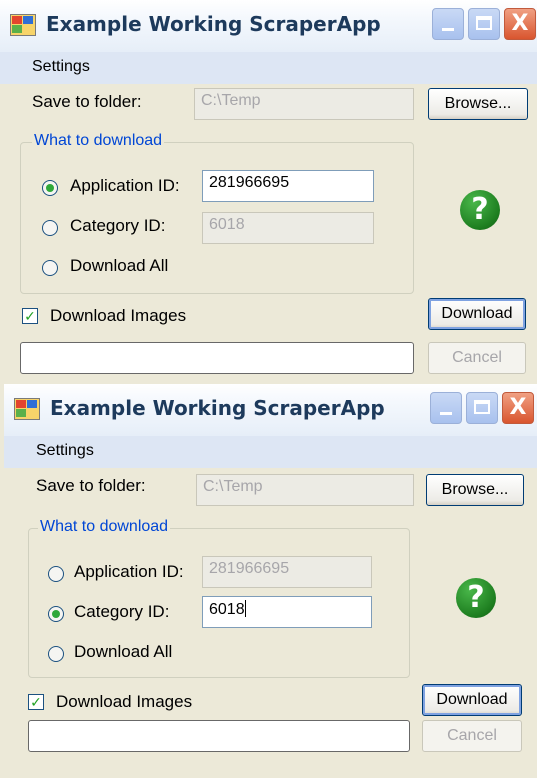 This screenshot has height=778, width=537. I want to click on text-caret, so click(245, 608).